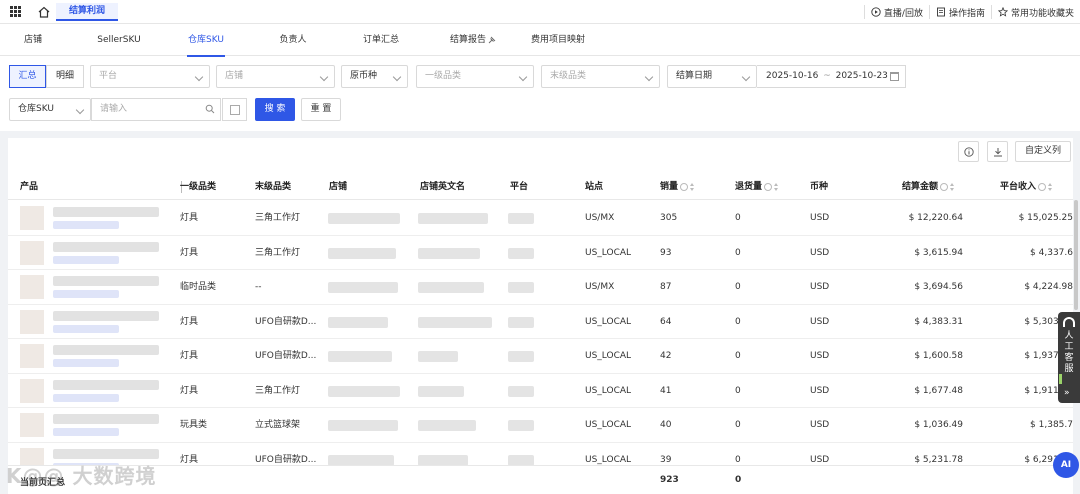 Image resolution: width=1080 pixels, height=494 pixels. I want to click on tab-fee-mapping: 费用项目映射, so click(558, 40).